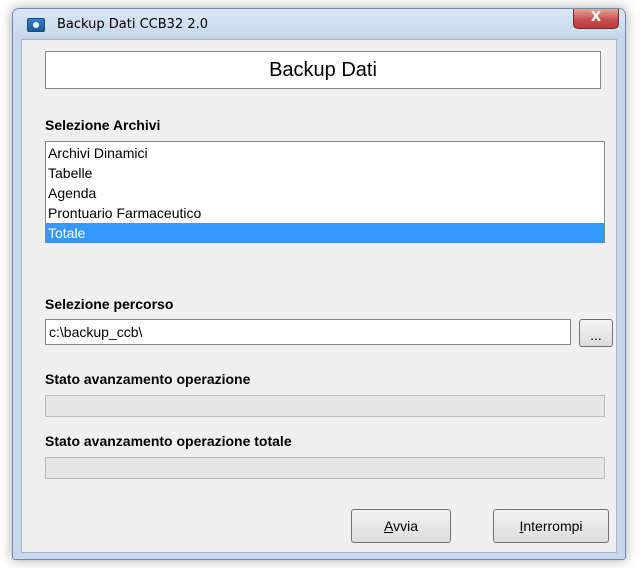  Describe the element at coordinates (308, 332) in the screenshot. I see `path-input: c:\backup_ccb\` at that location.